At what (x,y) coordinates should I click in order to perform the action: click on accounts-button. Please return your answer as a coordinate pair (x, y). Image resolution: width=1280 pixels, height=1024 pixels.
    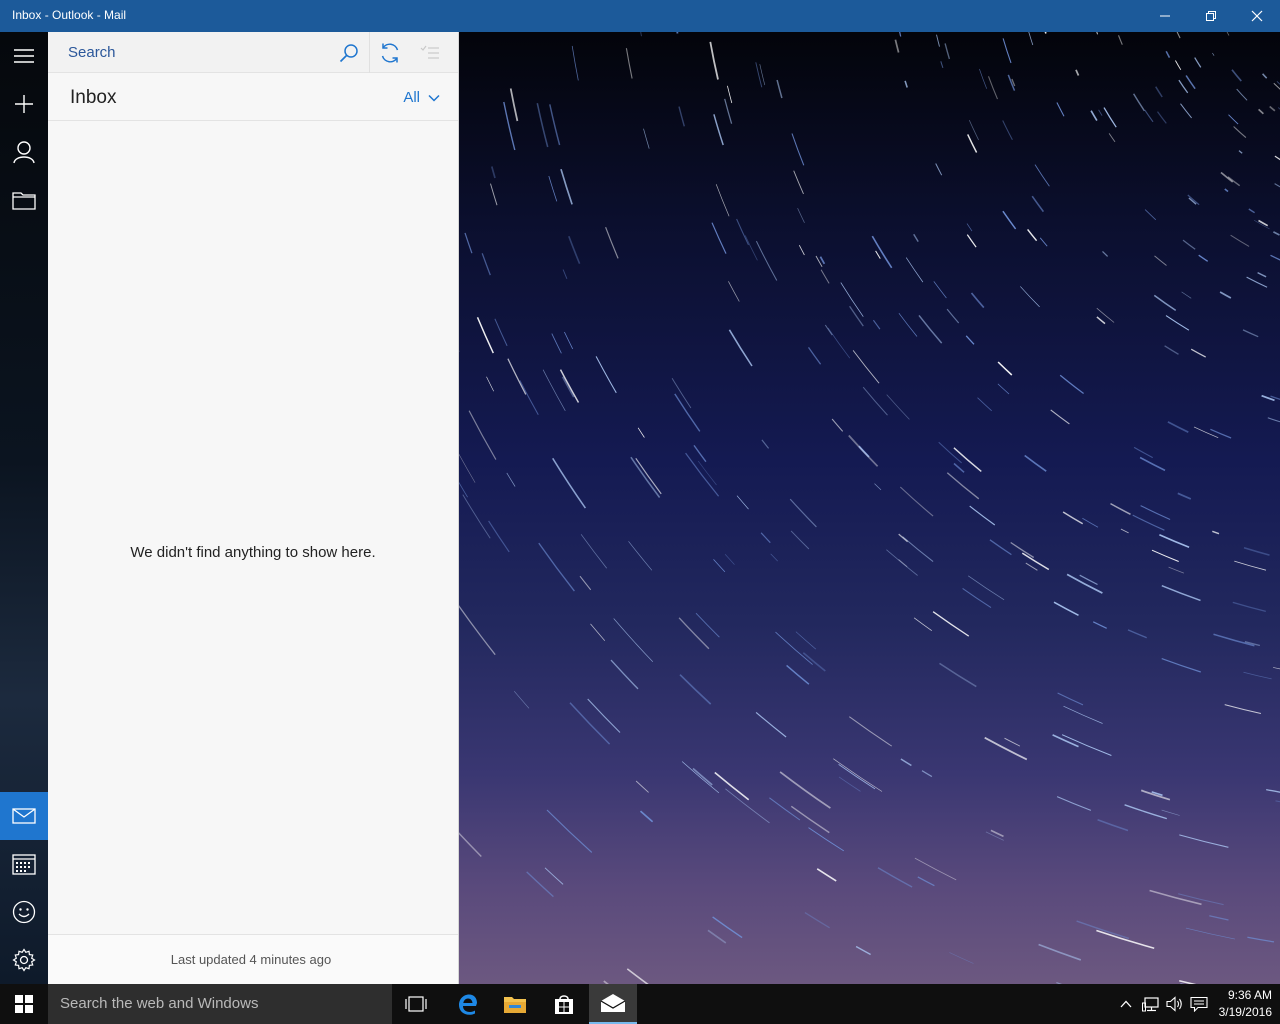
    Looking at the image, I should click on (24, 152).